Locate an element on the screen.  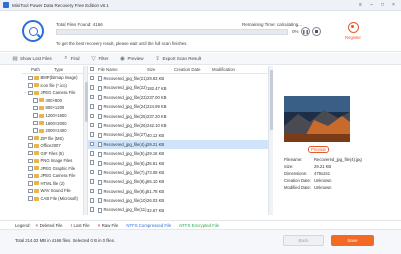
show-lost-files-button: ▤ Show Lost Files is located at coordinates (32, 59).